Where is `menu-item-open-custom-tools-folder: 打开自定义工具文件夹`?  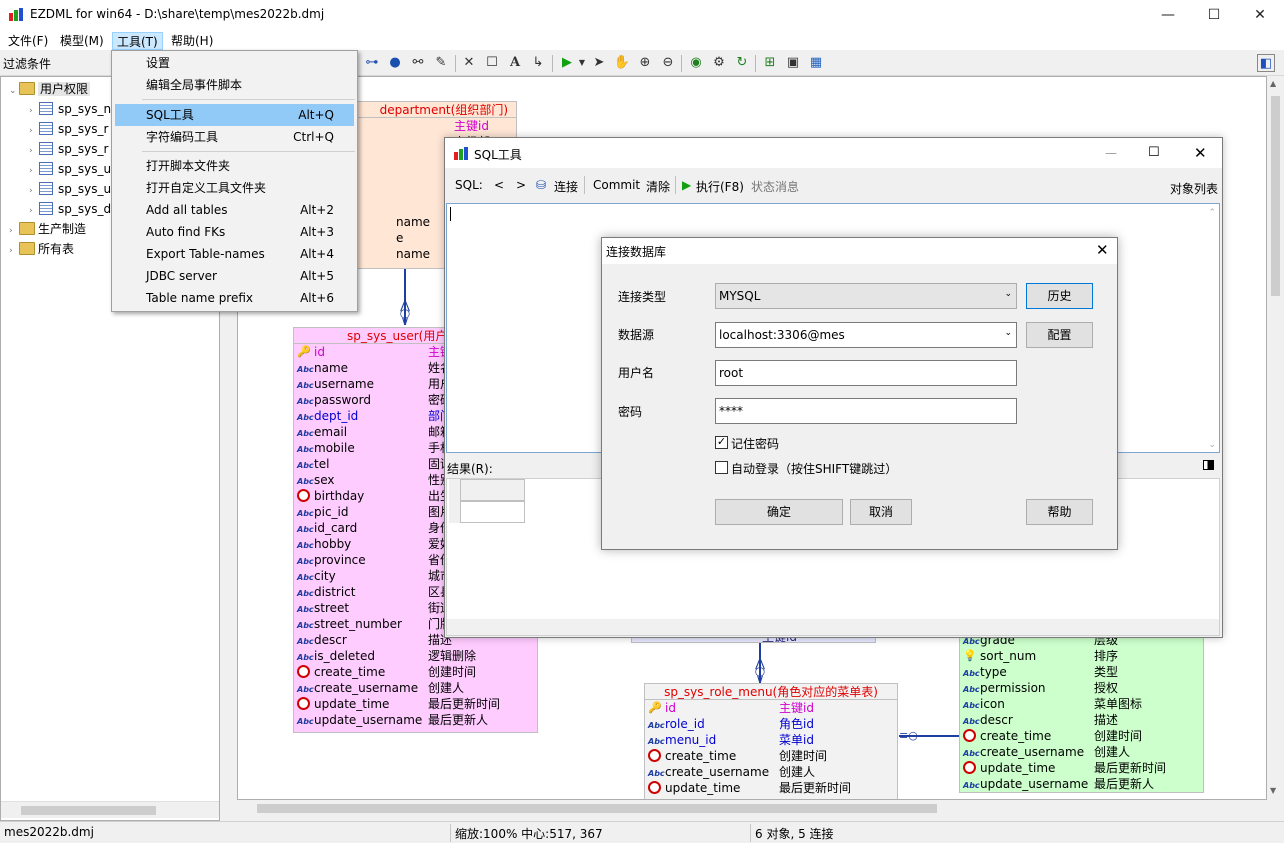
menu-item-open-custom-tools-folder: 打开自定义工具文件夹 is located at coordinates (234, 188).